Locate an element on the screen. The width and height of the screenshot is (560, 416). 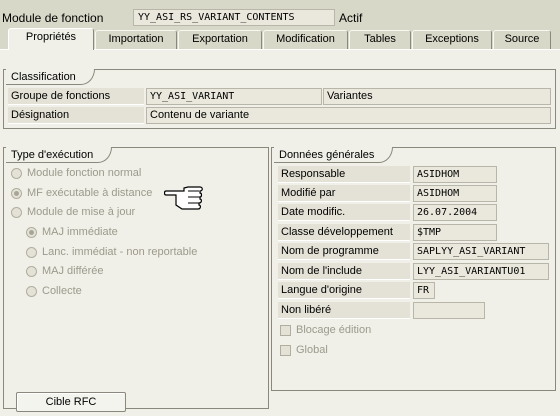
radio-immediate-no-restart is located at coordinates (31, 252).